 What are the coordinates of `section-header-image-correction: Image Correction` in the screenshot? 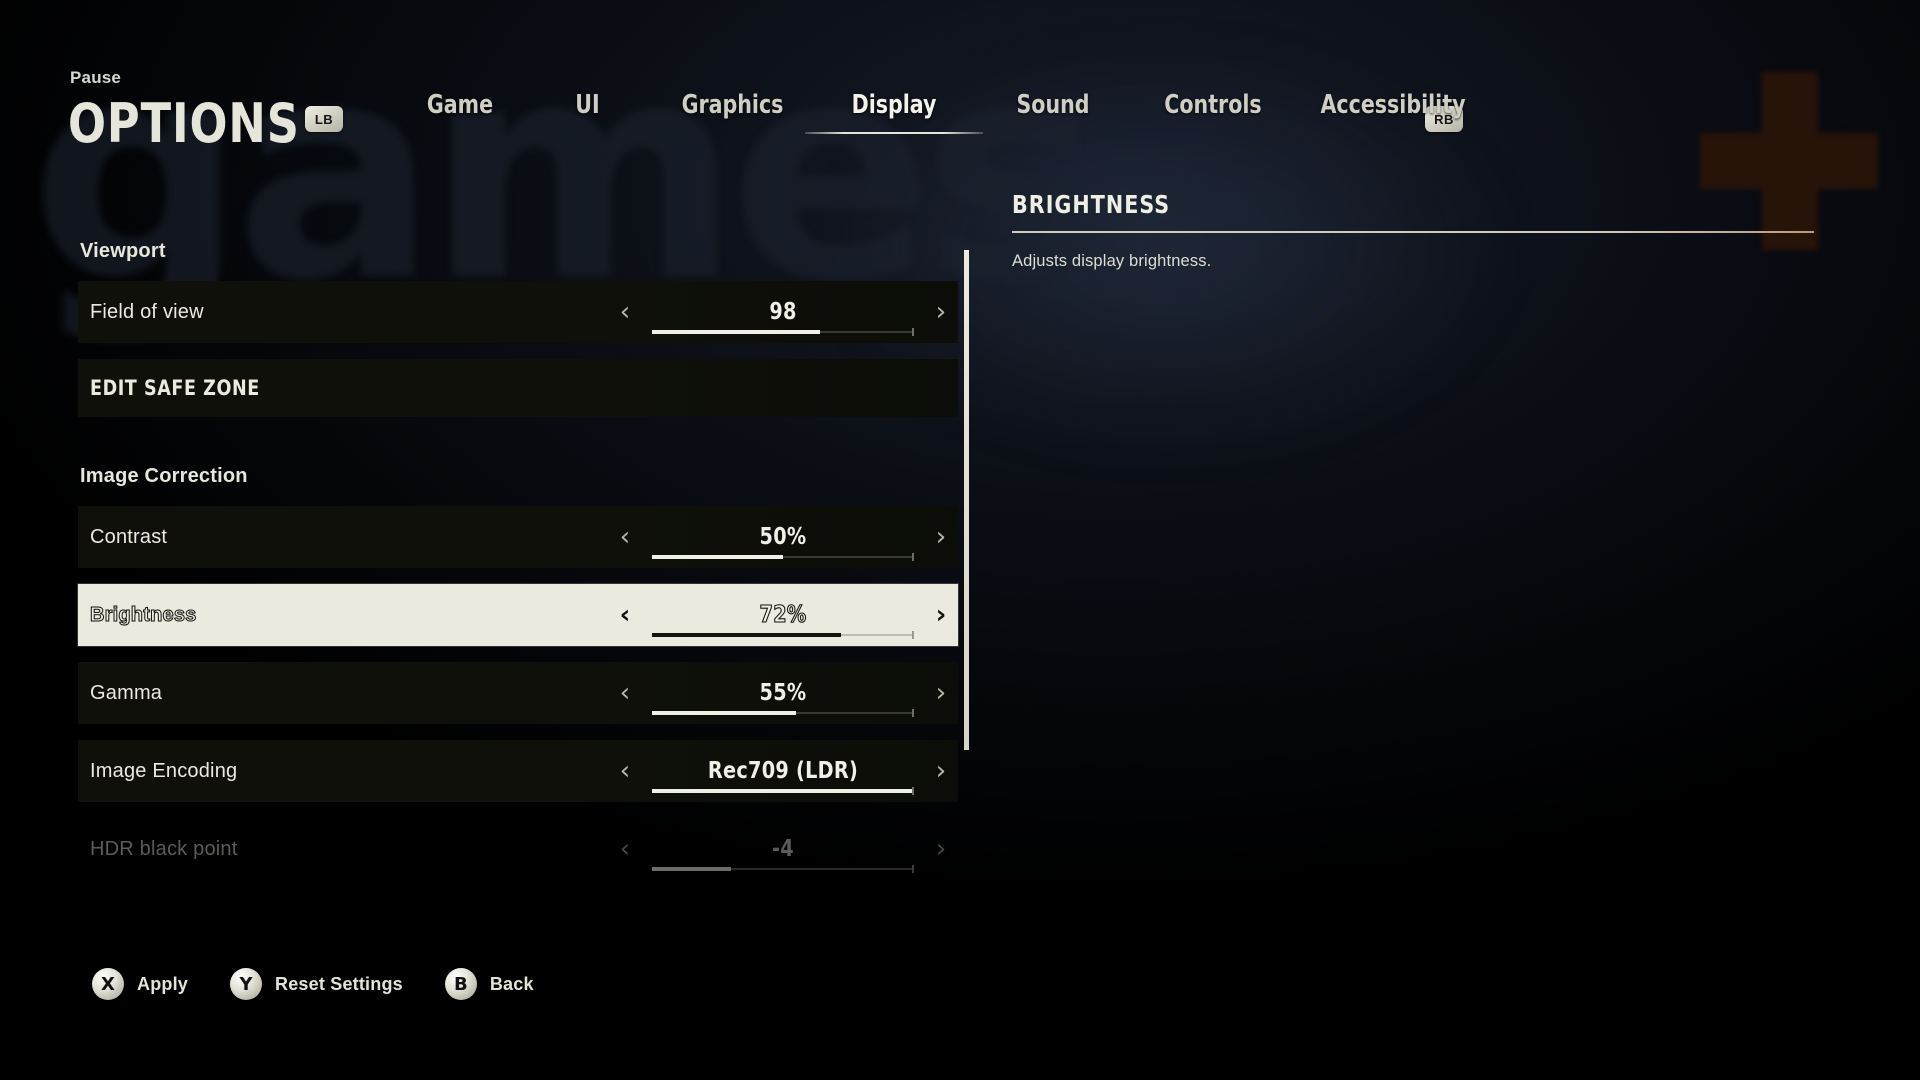 It's located at (164, 476).